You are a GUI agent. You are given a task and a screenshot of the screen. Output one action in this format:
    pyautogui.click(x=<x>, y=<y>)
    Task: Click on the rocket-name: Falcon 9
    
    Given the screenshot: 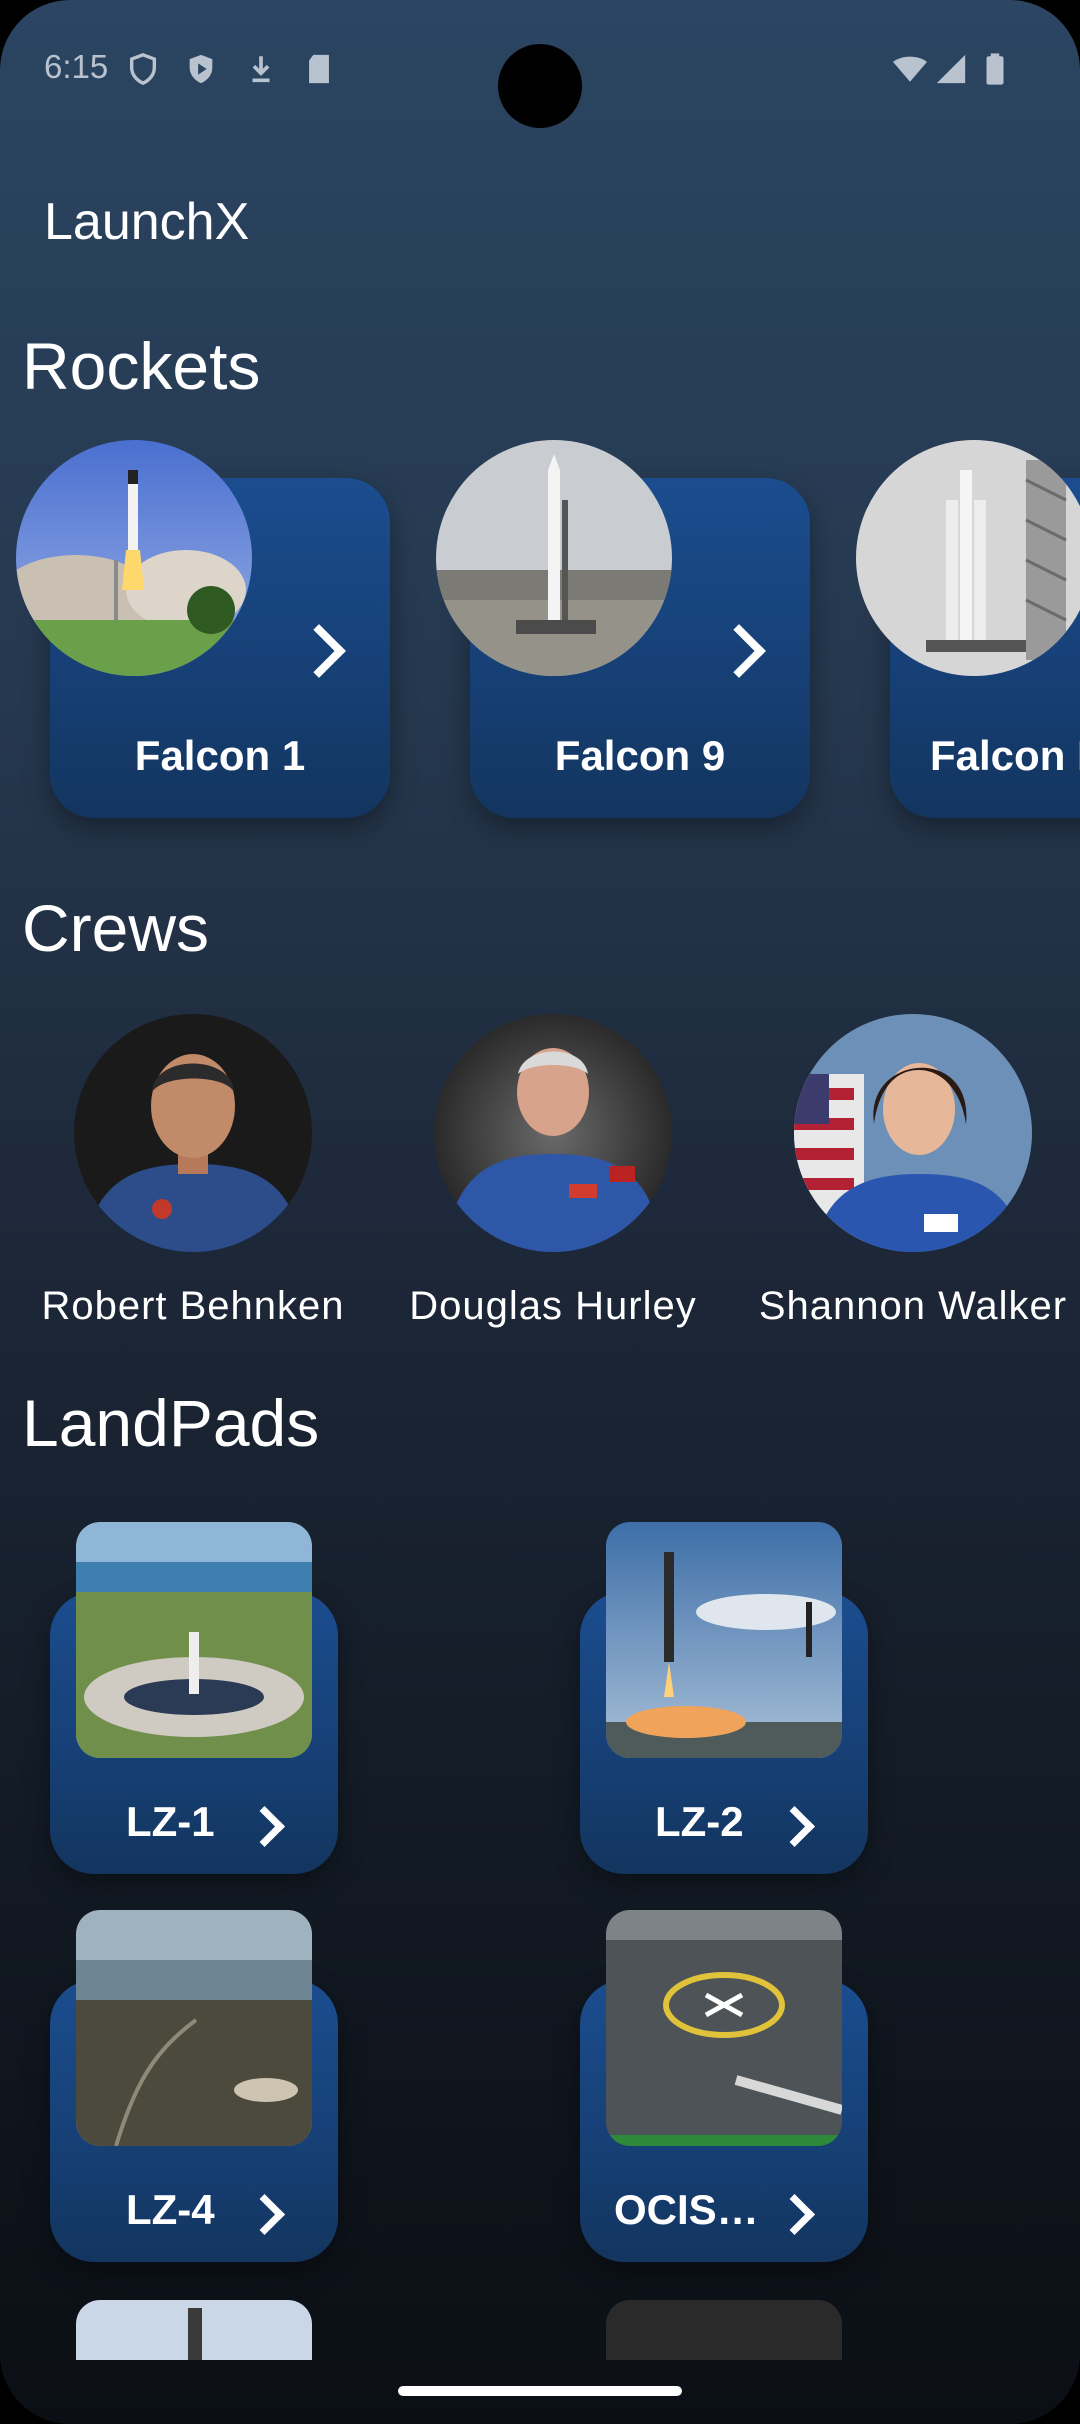 What is the action you would take?
    pyautogui.click(x=640, y=755)
    